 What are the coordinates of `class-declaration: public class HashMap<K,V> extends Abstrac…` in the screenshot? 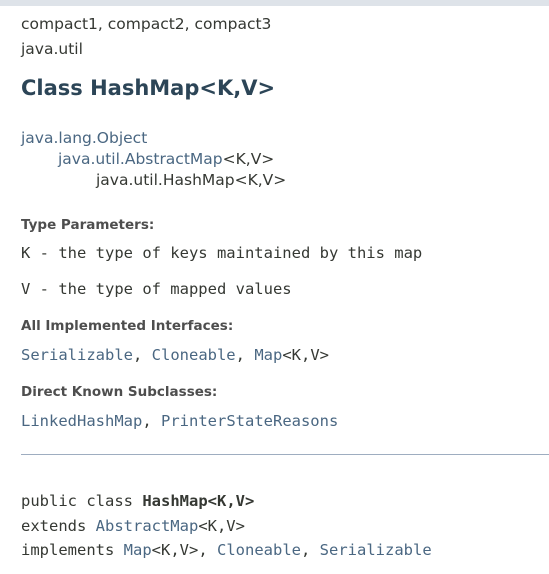 It's located at (226, 526).